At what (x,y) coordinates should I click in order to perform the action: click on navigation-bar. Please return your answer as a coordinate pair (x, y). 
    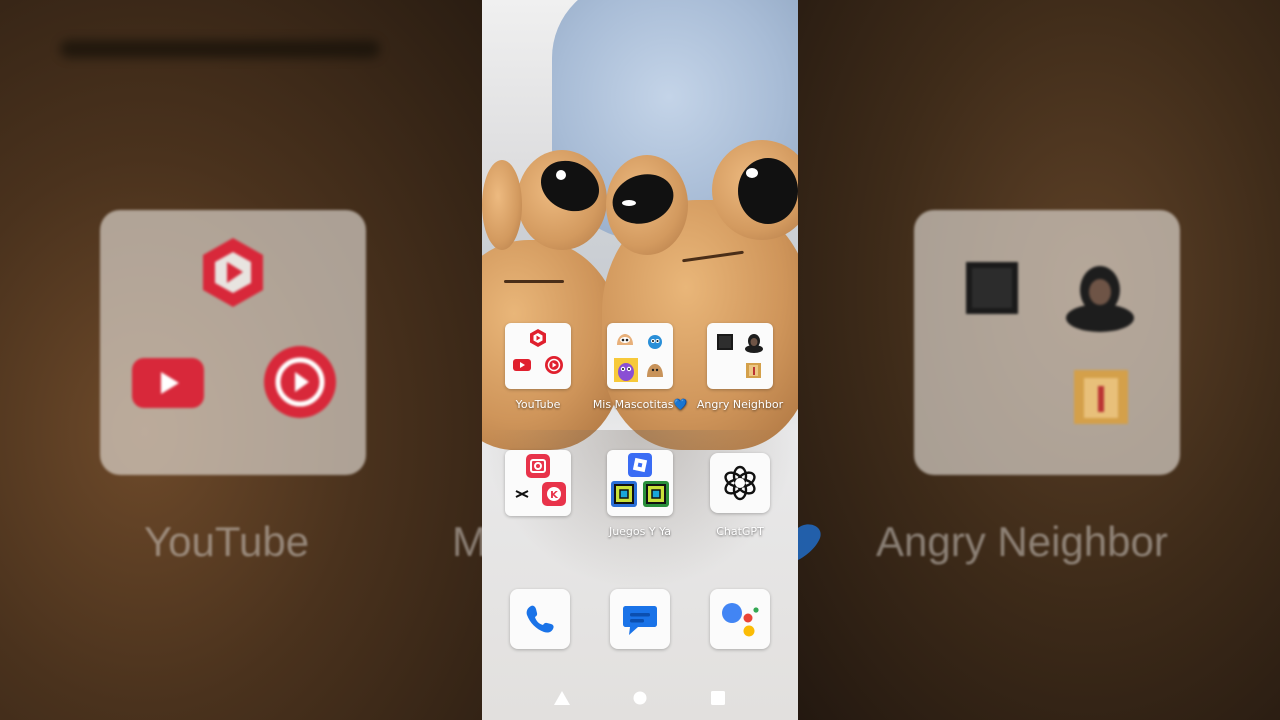
    Looking at the image, I should click on (640, 698).